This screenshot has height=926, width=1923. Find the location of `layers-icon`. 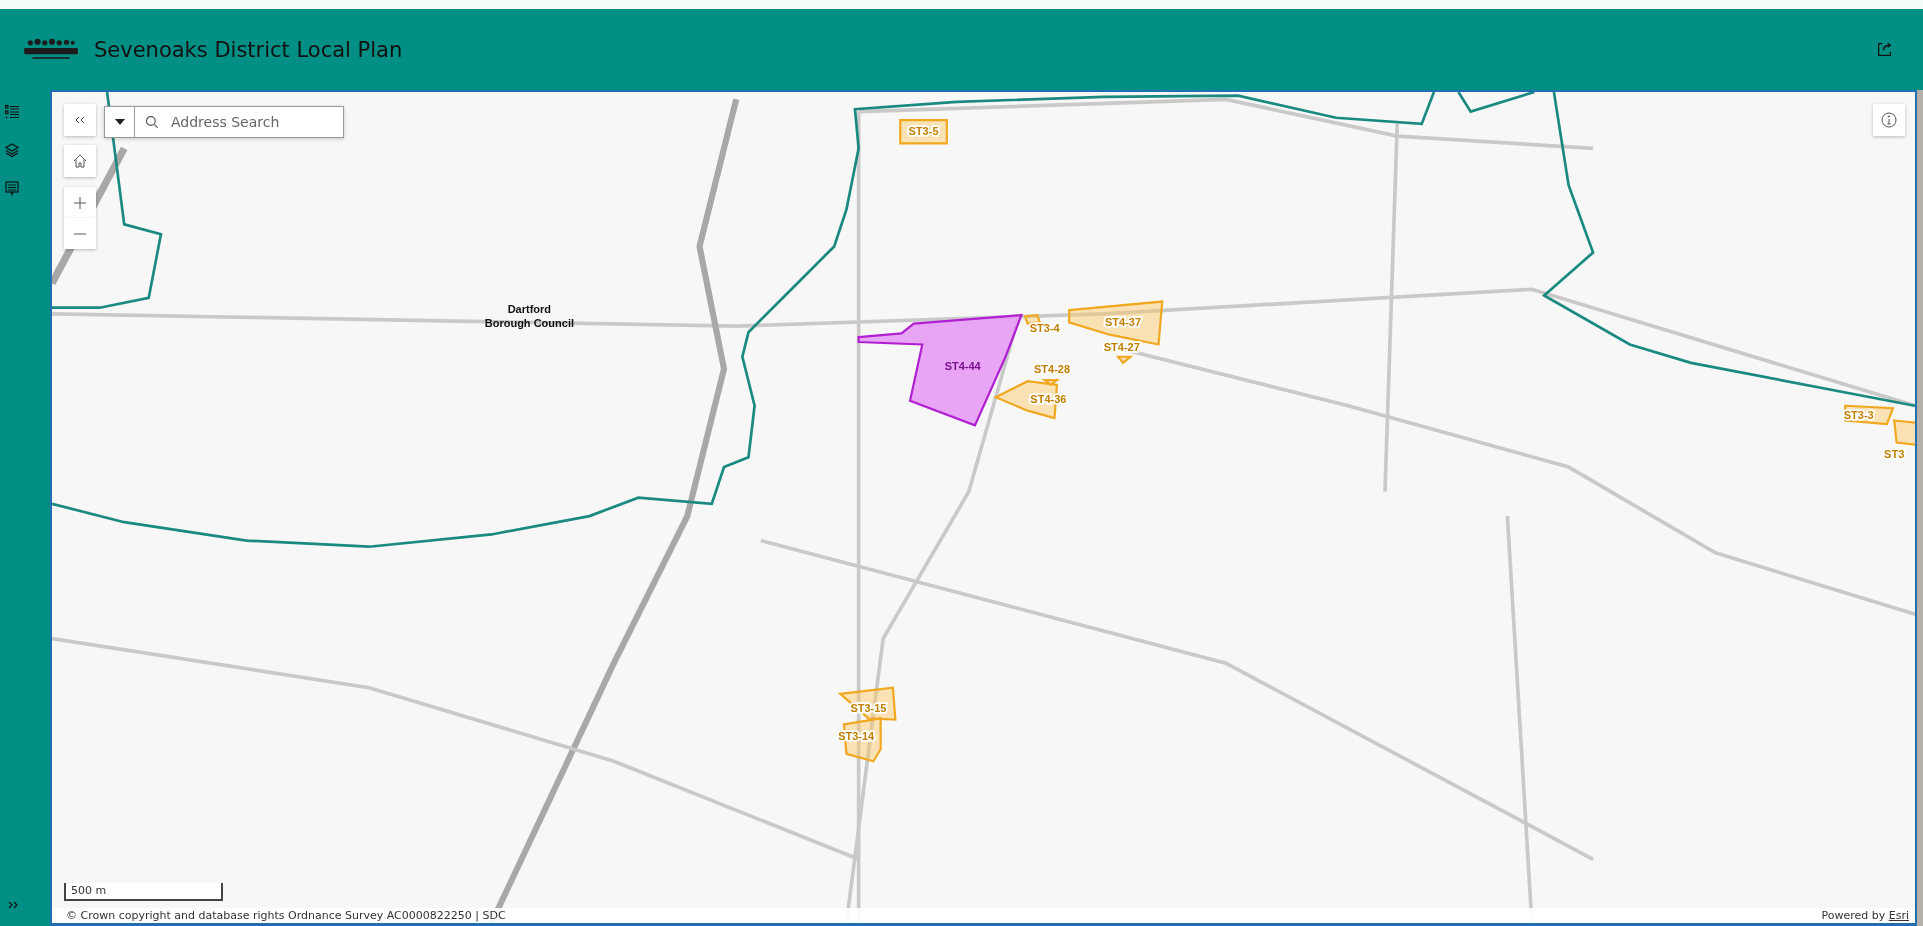

layers-icon is located at coordinates (12, 150).